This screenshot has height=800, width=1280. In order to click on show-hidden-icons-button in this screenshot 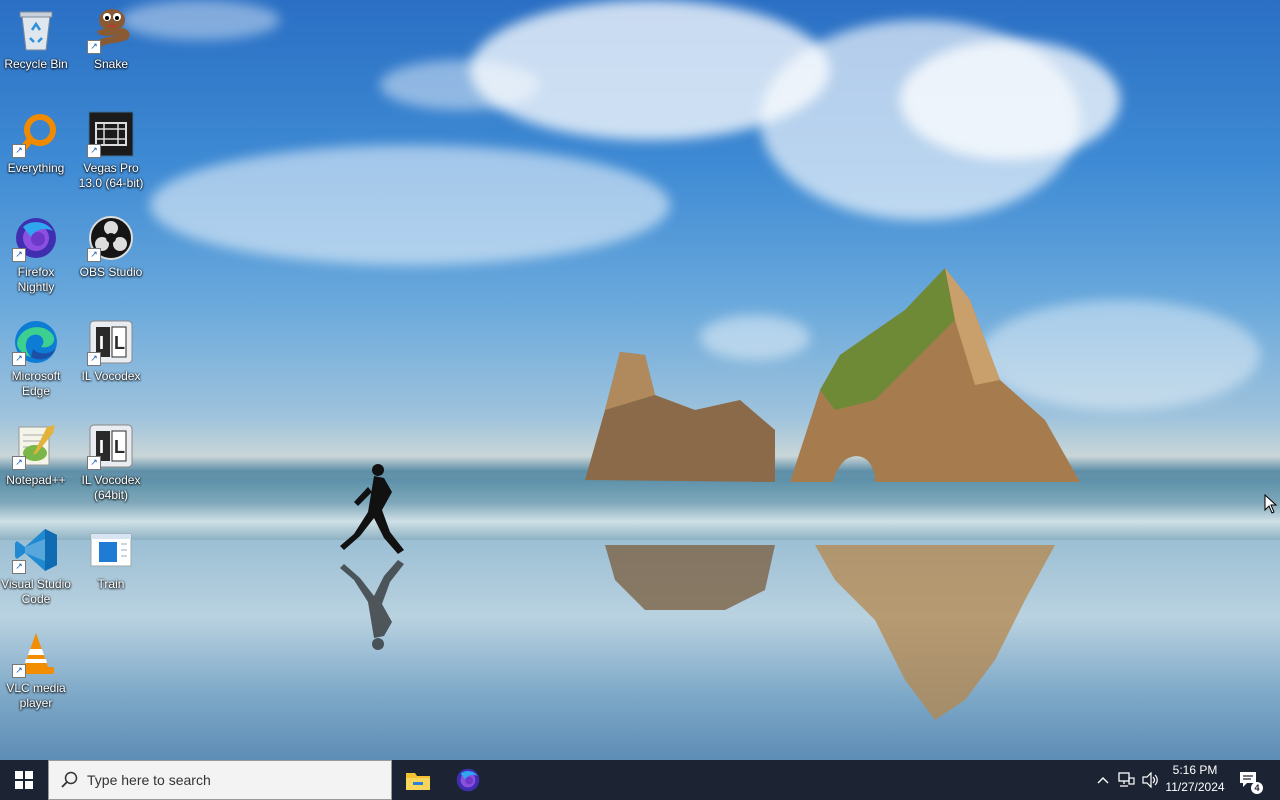, I will do `click(1103, 780)`.